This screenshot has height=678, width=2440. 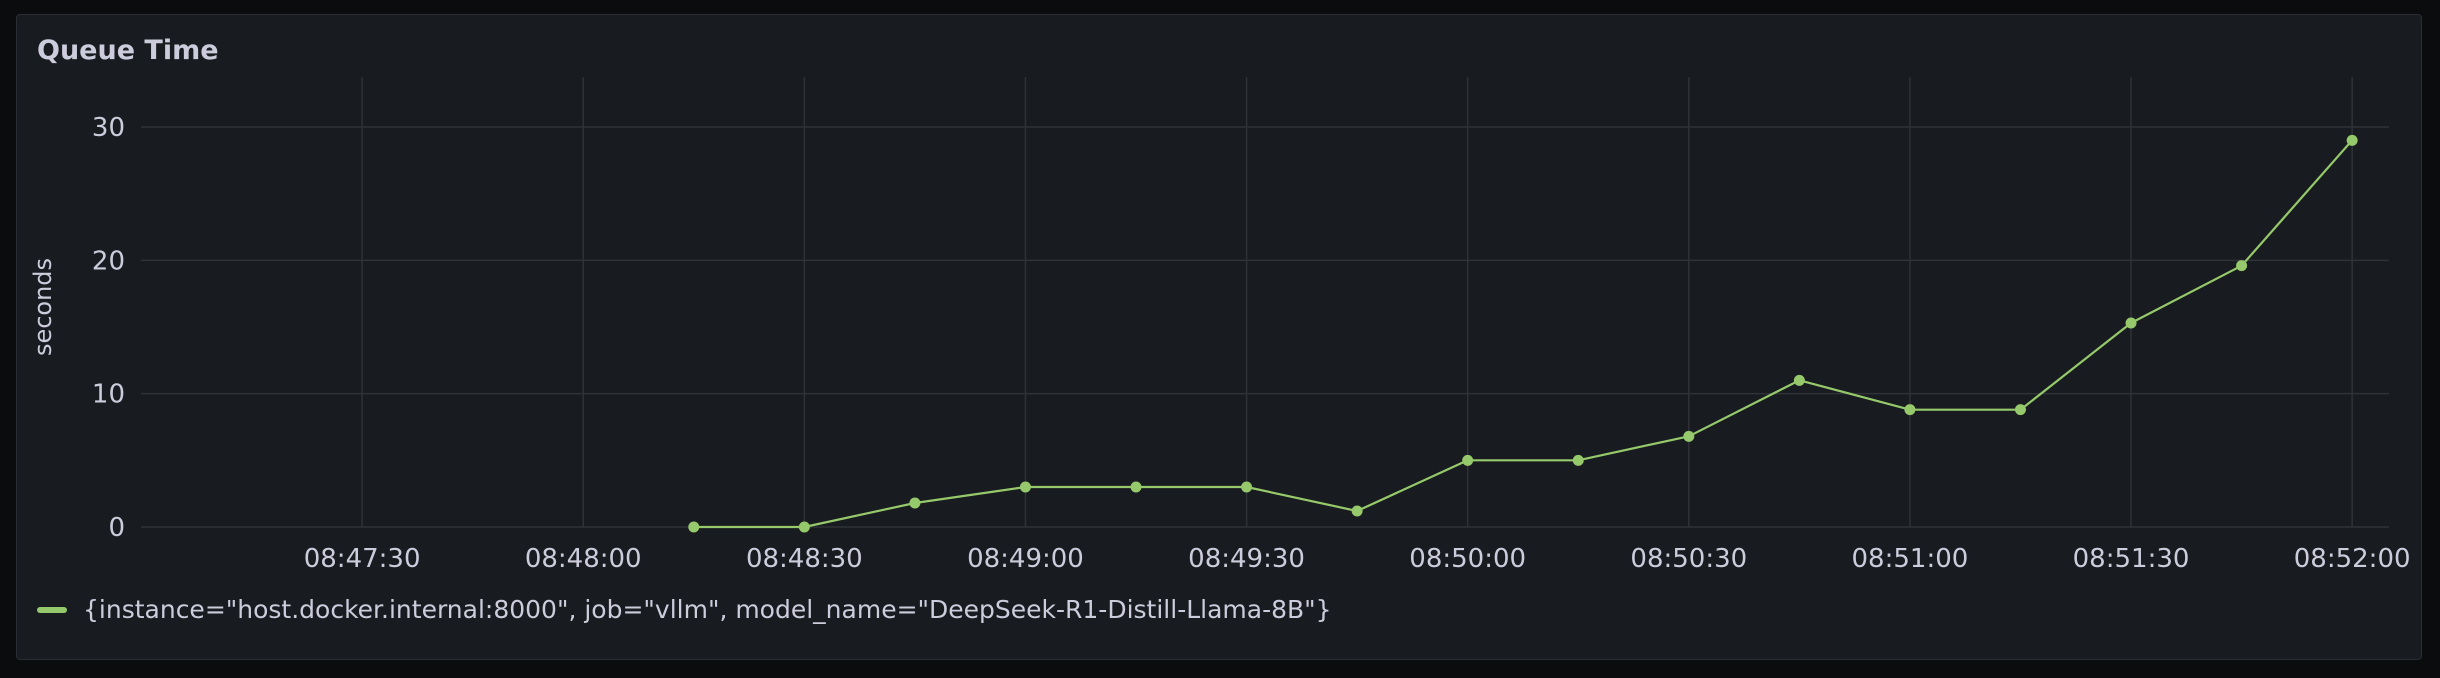 What do you see at coordinates (583, 559) in the screenshot?
I see `x-tick-label: 08:48:00` at bounding box center [583, 559].